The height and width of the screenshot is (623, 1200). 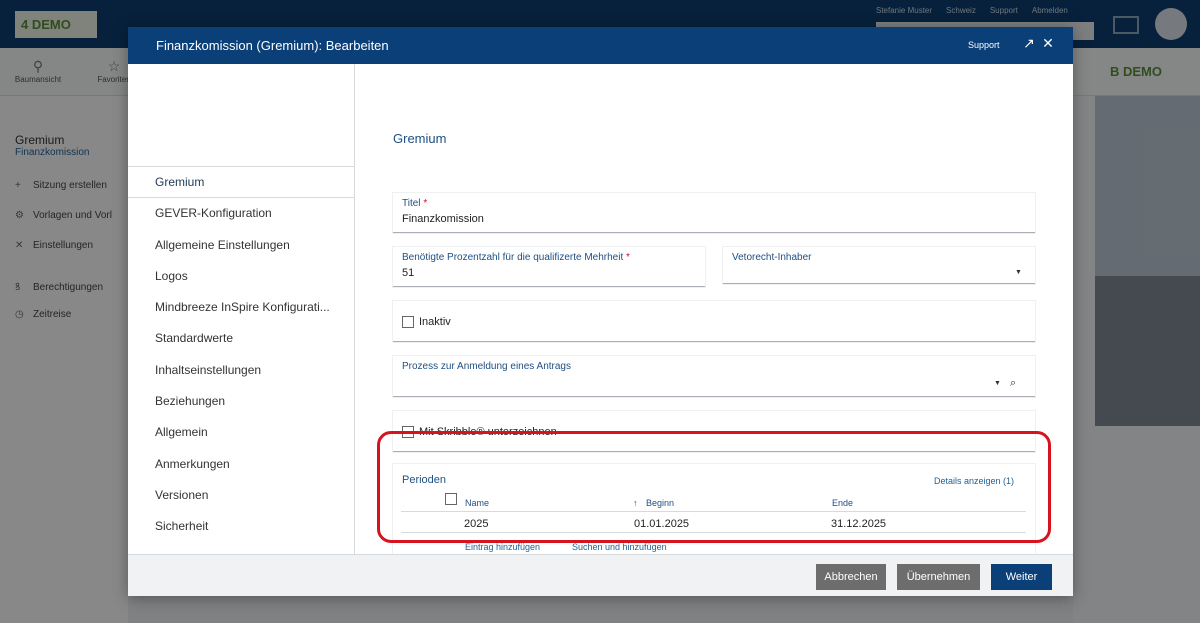 I want to click on titel-label-text: Titel, so click(x=411, y=203).